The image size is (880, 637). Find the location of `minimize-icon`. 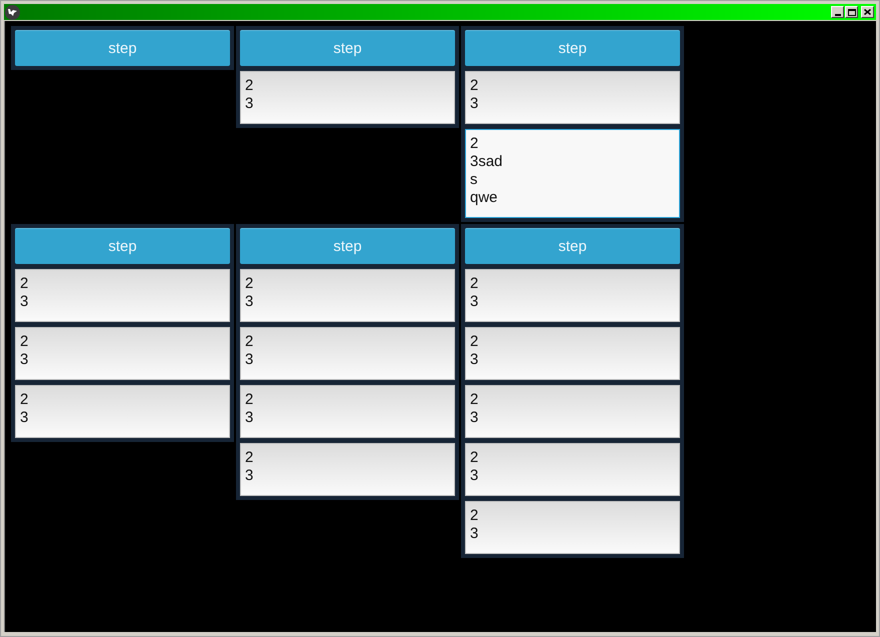

minimize-icon is located at coordinates (837, 15).